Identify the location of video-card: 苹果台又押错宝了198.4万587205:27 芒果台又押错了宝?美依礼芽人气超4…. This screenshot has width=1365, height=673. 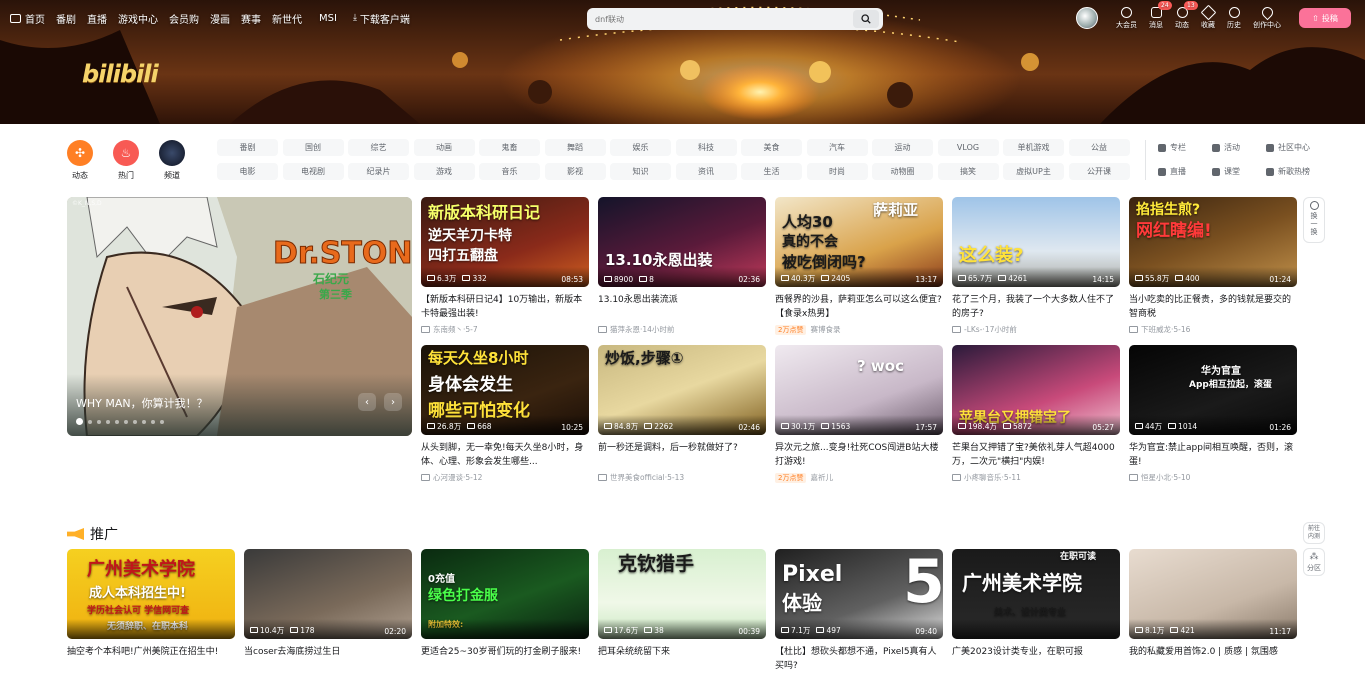
(1036, 414).